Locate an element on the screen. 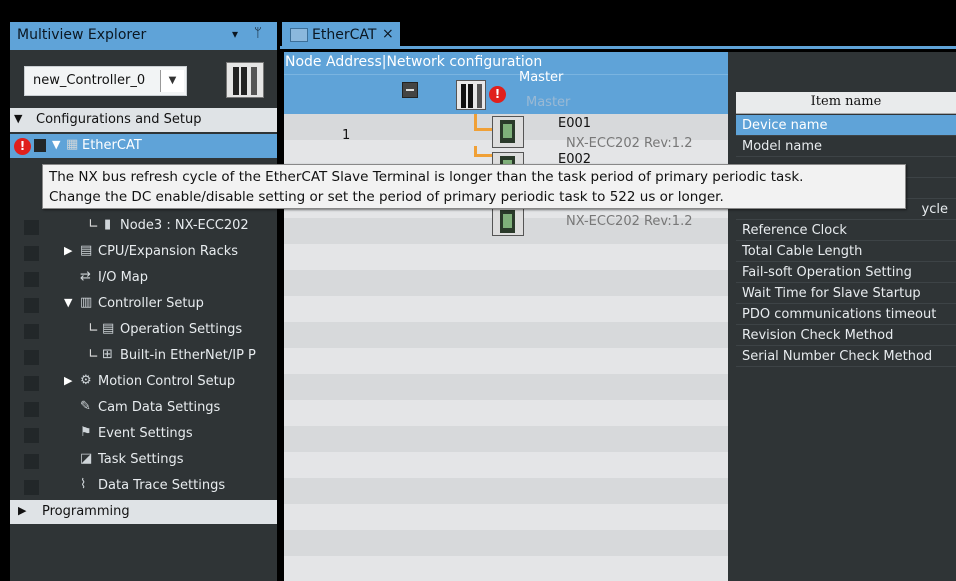 The width and height of the screenshot is (956, 581). dropdown-icon: ▾ is located at coordinates (235, 34).